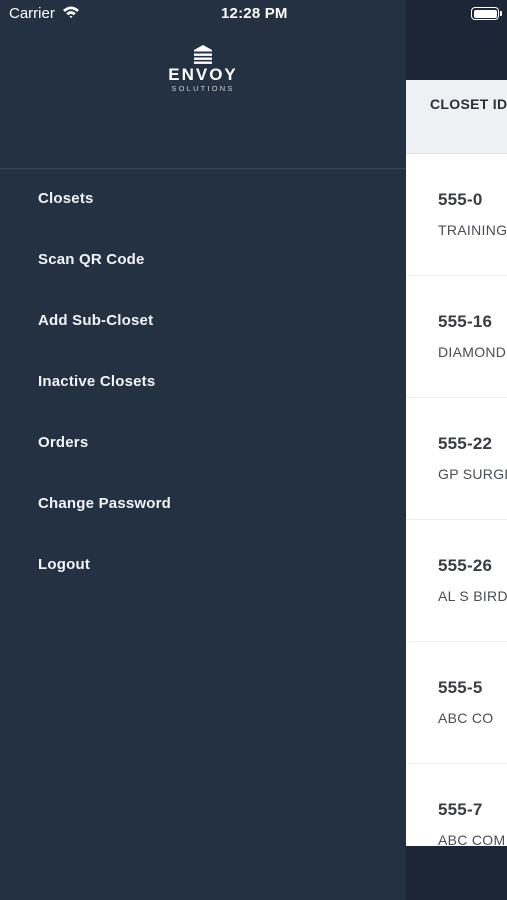  I want to click on closet-id: 555-22, so click(465, 443).